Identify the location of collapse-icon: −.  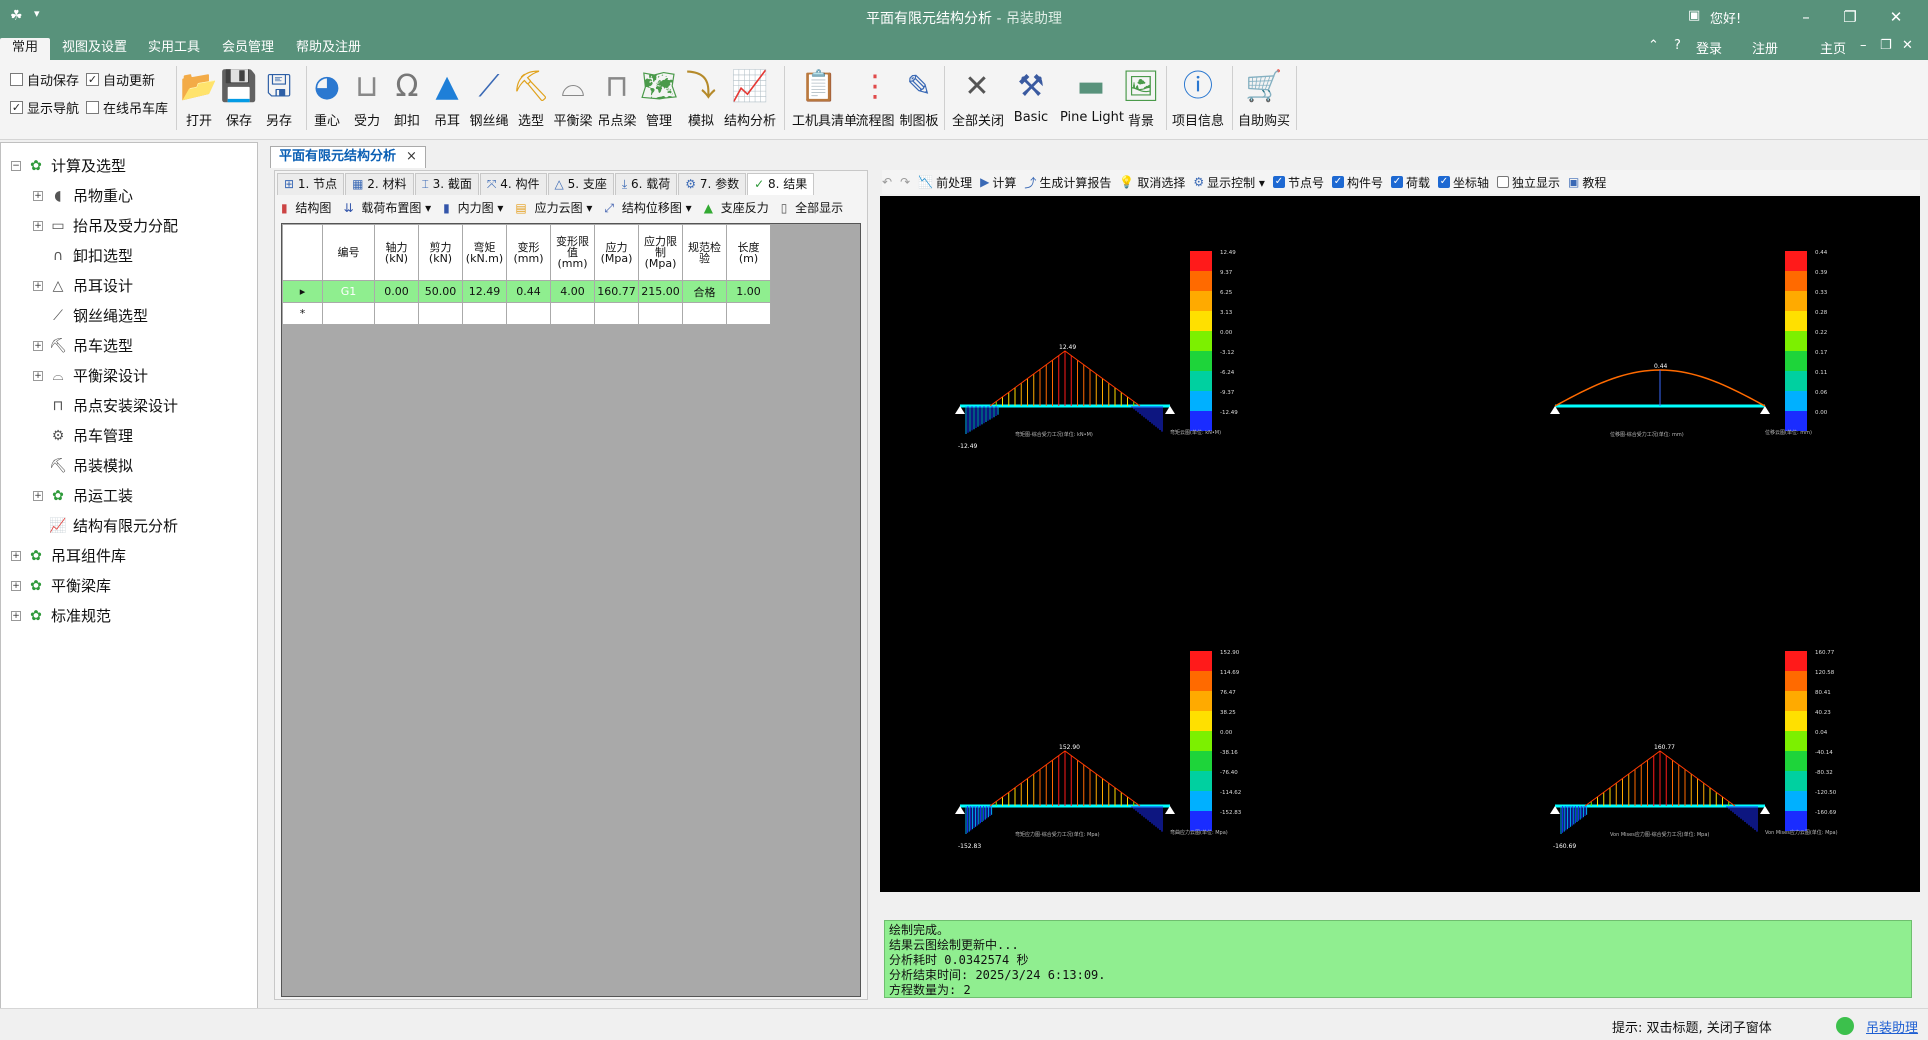
(16, 165).